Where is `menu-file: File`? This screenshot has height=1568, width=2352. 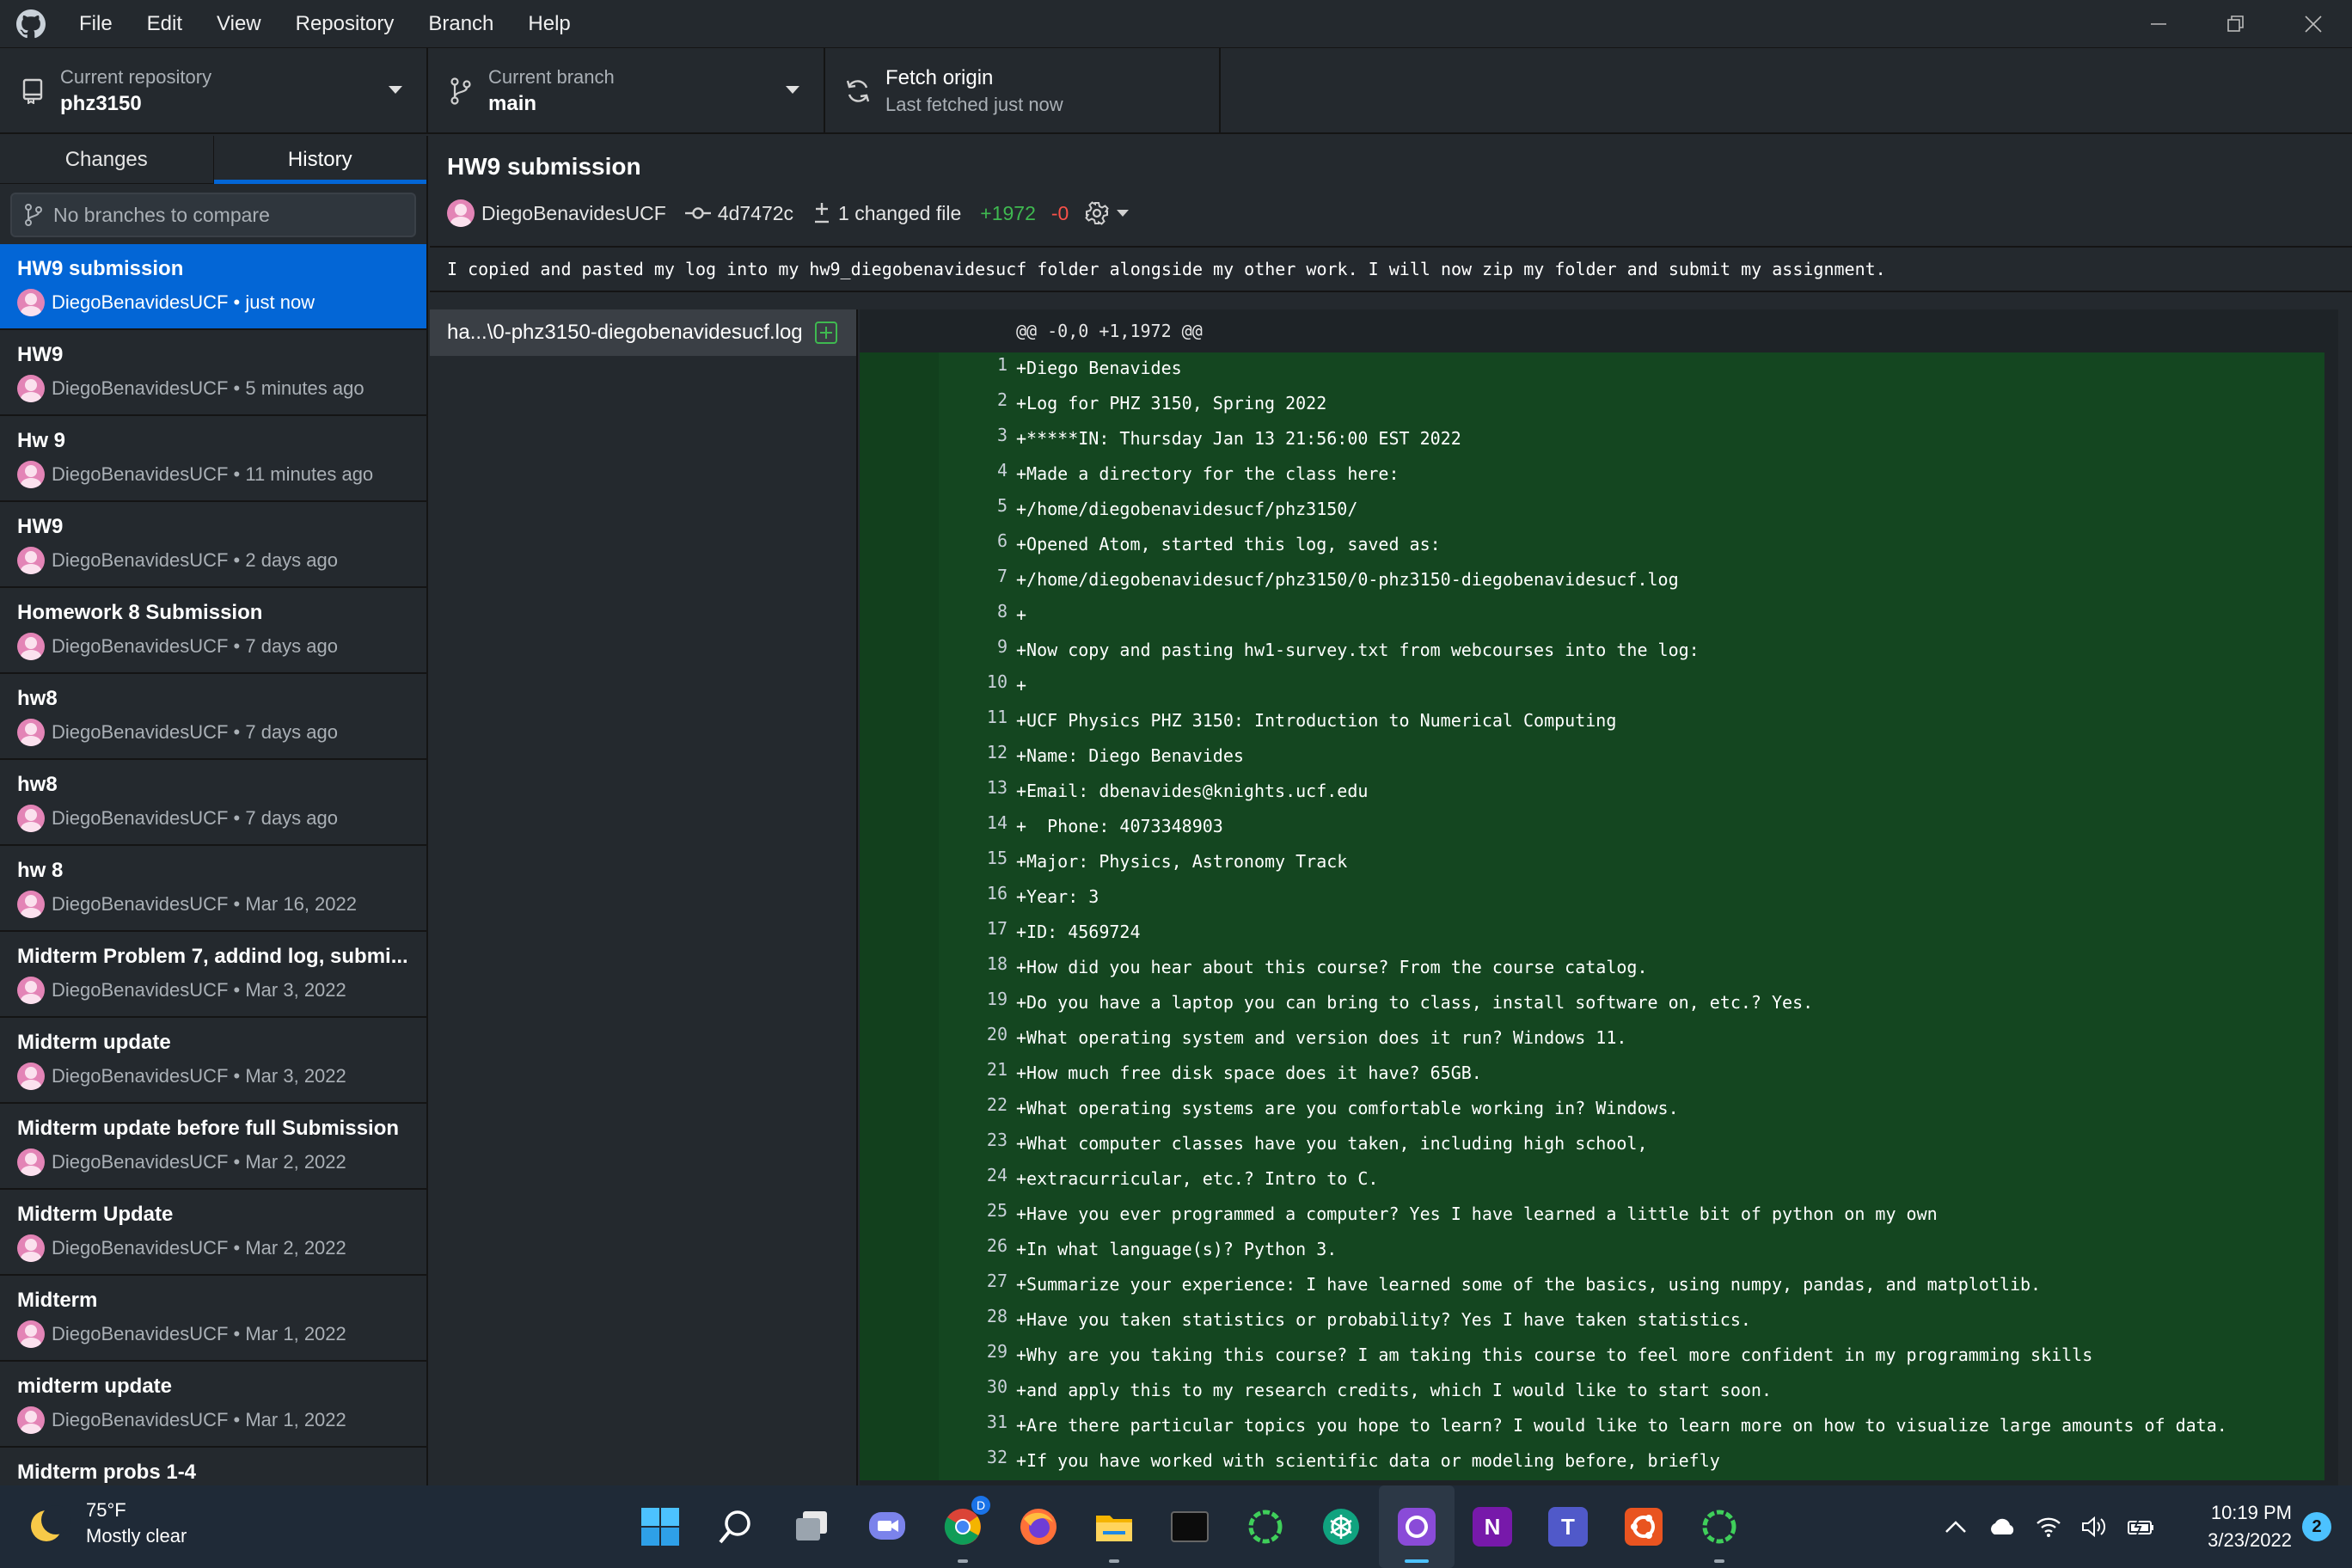 menu-file: File is located at coordinates (96, 24).